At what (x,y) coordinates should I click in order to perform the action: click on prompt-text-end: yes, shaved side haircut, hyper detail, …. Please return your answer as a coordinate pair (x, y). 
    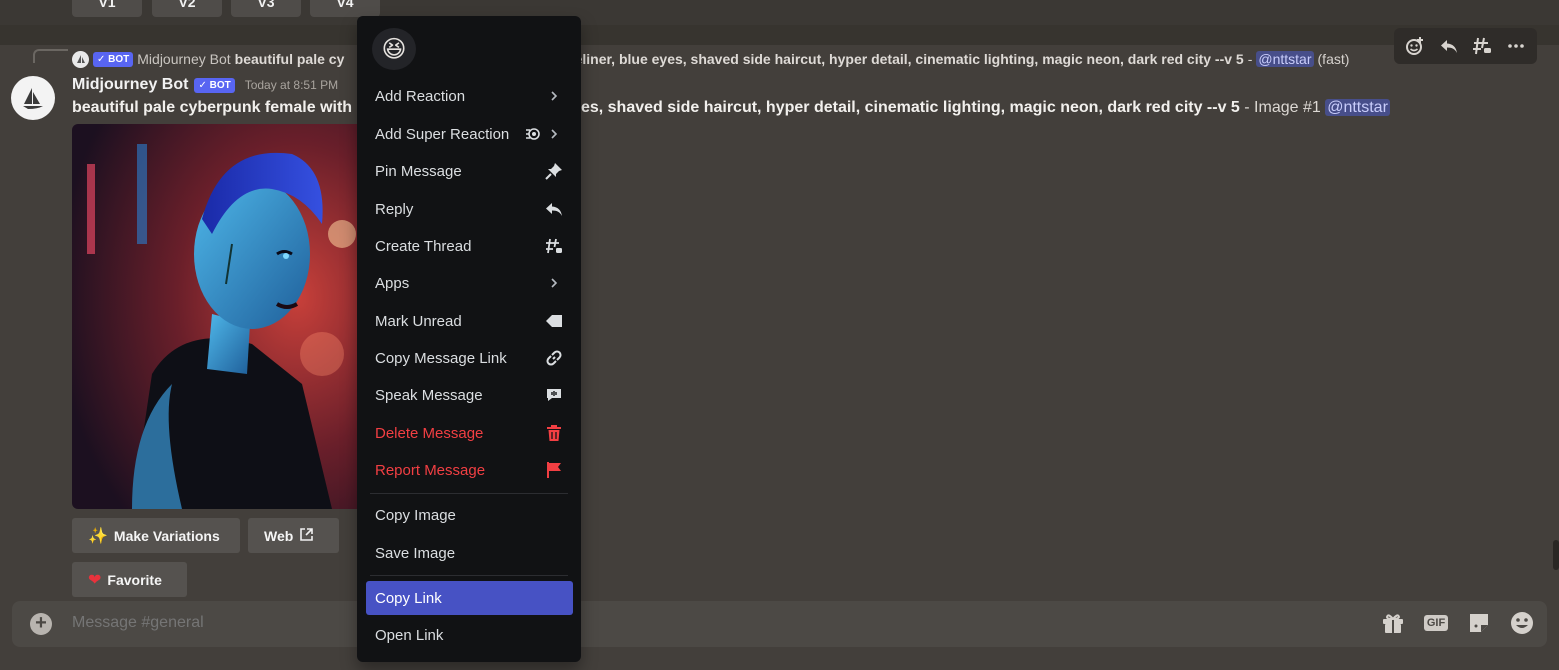
    Looking at the image, I should click on (906, 107).